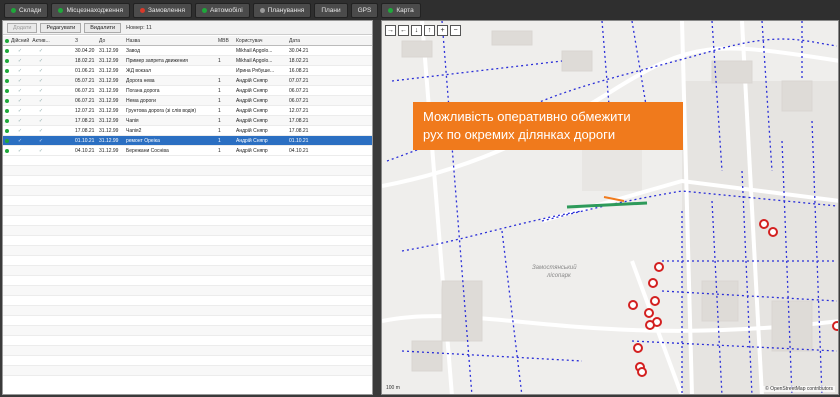 This screenshot has width=840, height=397. I want to click on tab-6: GPS, so click(364, 10).